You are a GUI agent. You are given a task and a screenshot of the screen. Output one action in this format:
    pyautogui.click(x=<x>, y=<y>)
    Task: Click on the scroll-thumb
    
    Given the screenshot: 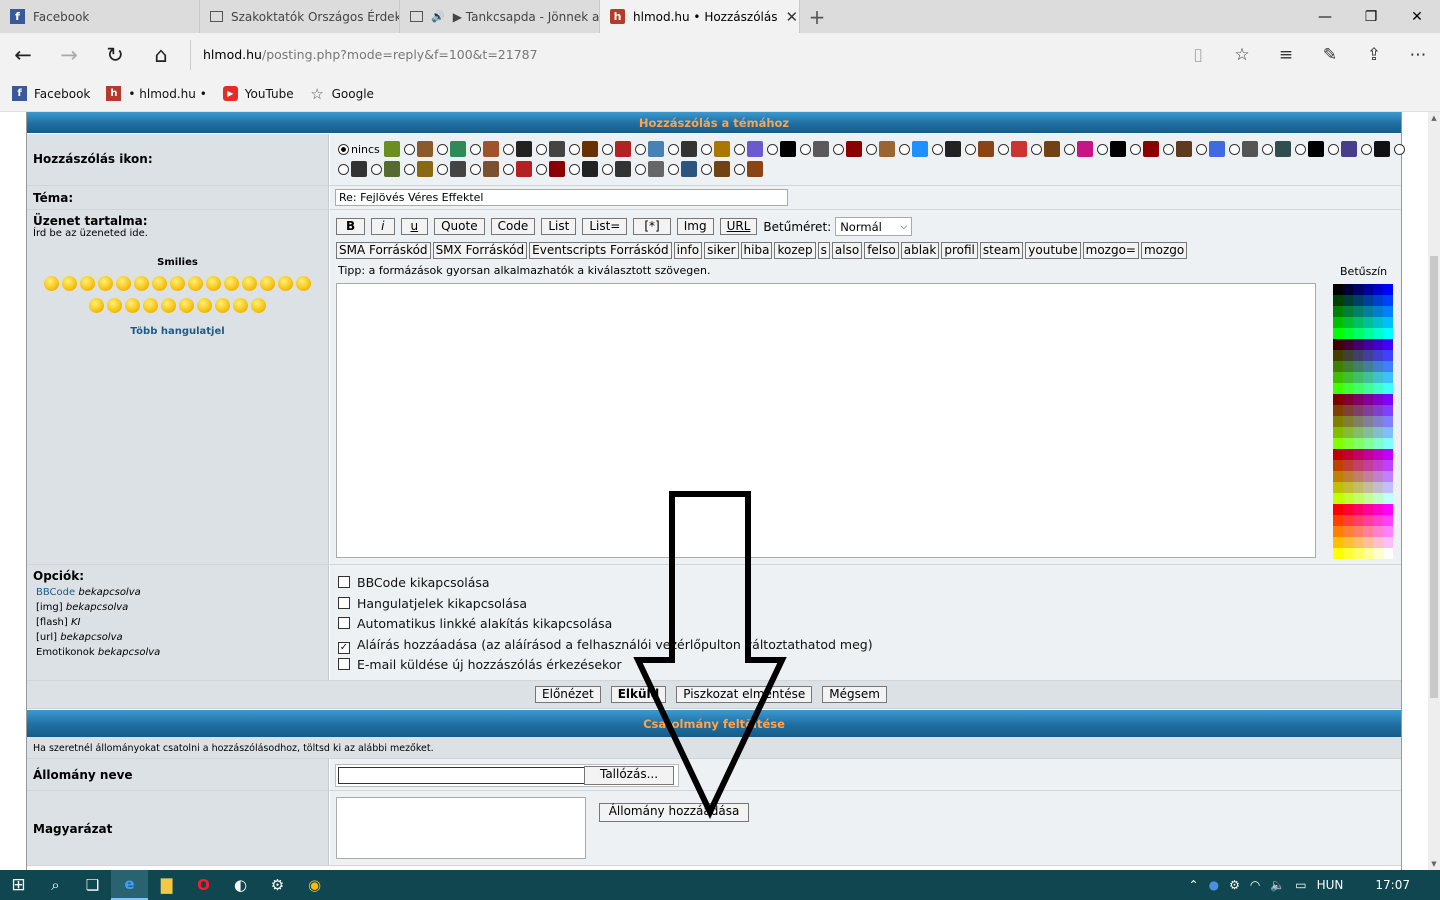 What is the action you would take?
    pyautogui.click(x=1434, y=477)
    